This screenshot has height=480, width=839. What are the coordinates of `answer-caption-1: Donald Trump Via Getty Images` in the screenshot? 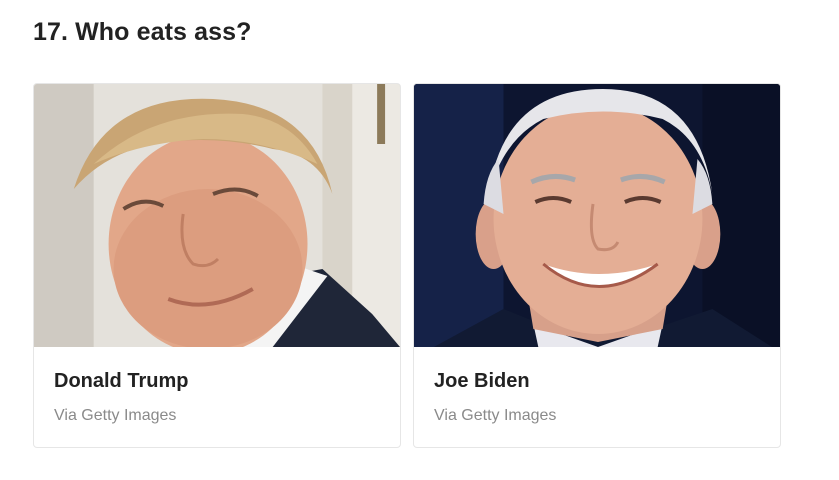 It's located at (217, 386).